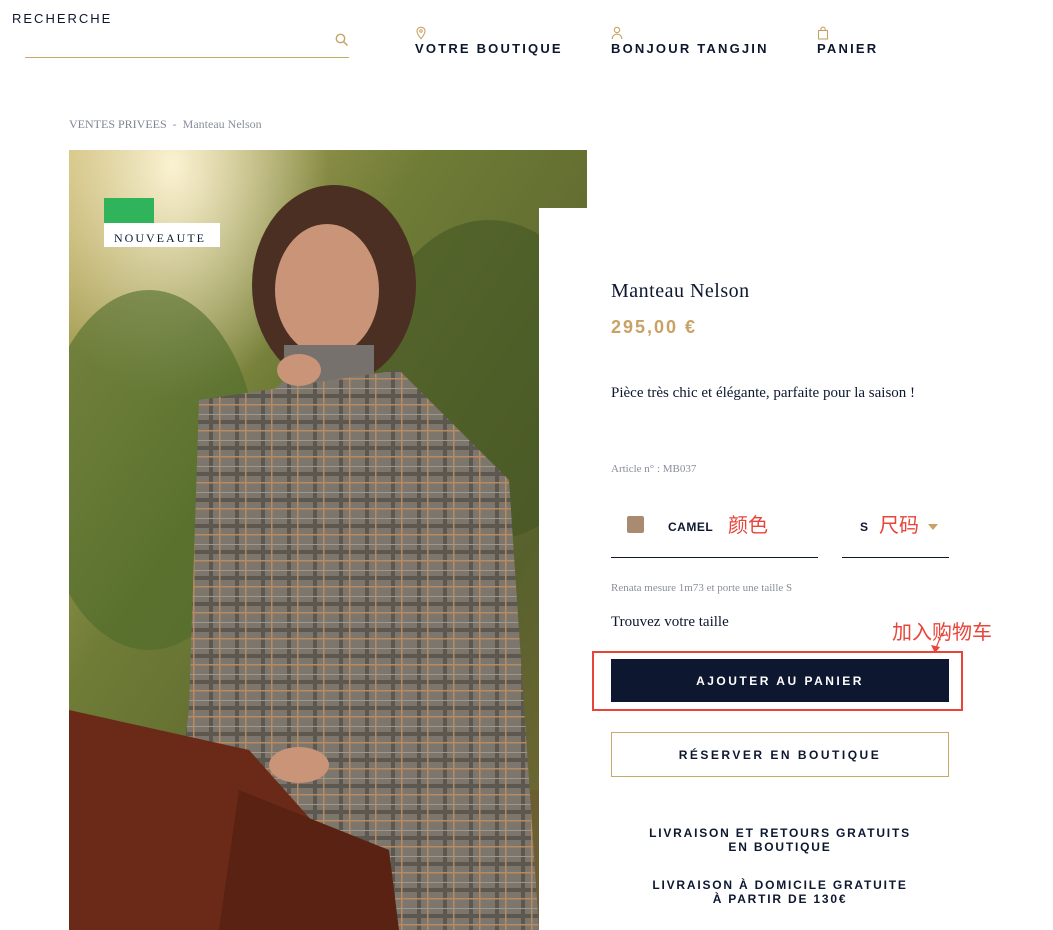  What do you see at coordinates (780, 899) in the screenshot?
I see `shipping-info-home-line2: À PARTIR DE 130€` at bounding box center [780, 899].